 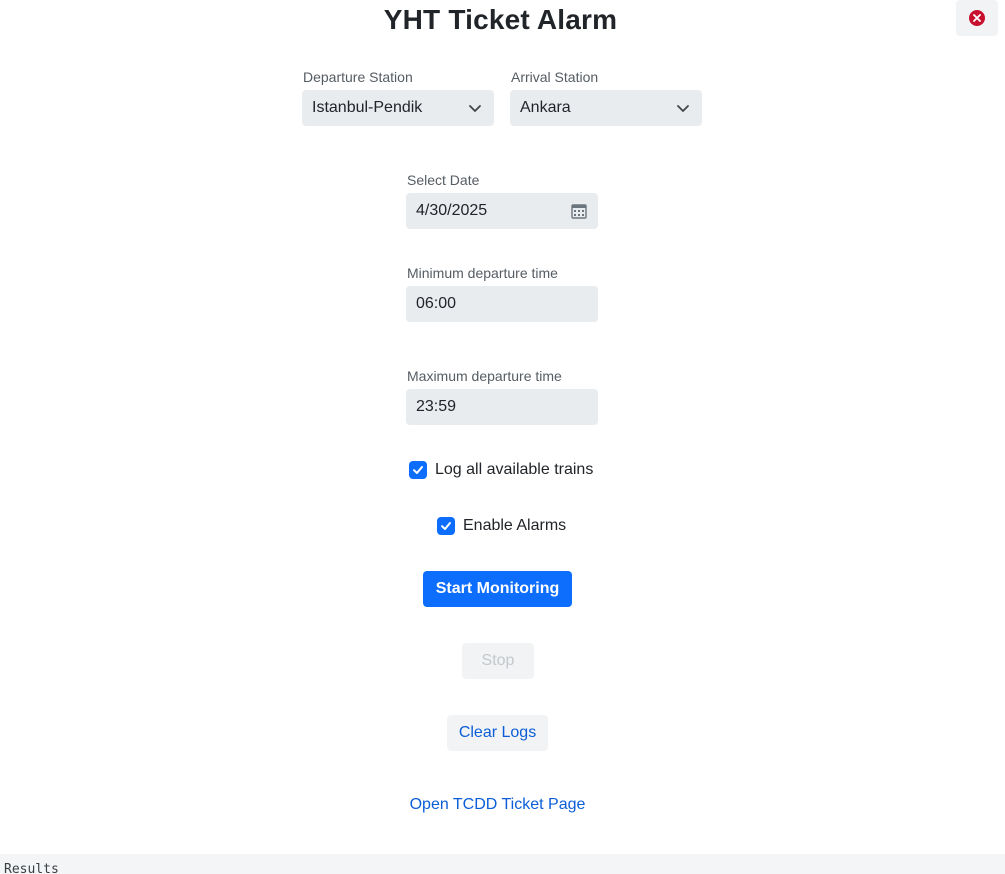 What do you see at coordinates (579, 211) in the screenshot?
I see `calendar-icon` at bounding box center [579, 211].